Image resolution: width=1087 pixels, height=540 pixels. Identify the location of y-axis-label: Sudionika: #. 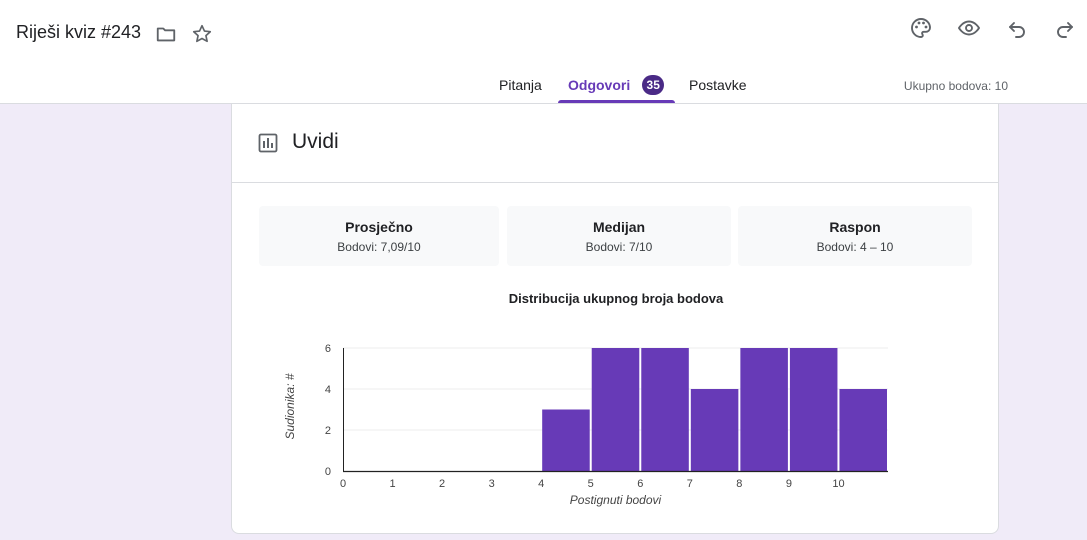
(290, 406).